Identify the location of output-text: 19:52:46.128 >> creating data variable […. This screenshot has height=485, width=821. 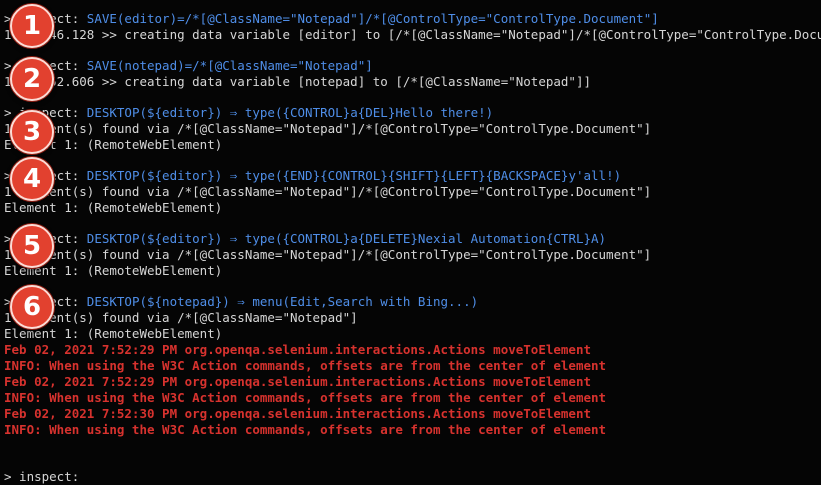
(412, 34).